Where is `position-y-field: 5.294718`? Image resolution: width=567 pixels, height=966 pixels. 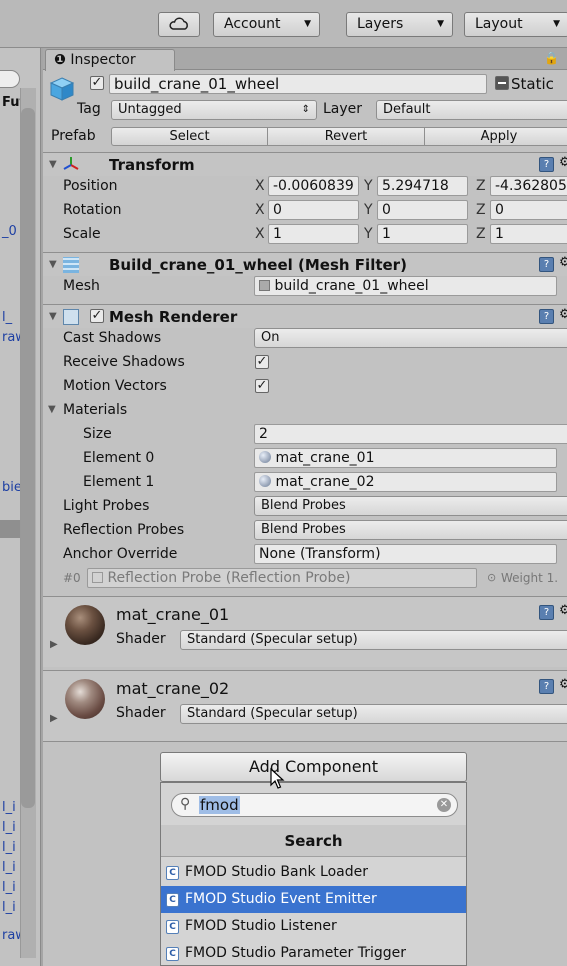
position-y-field: 5.294718 is located at coordinates (422, 186).